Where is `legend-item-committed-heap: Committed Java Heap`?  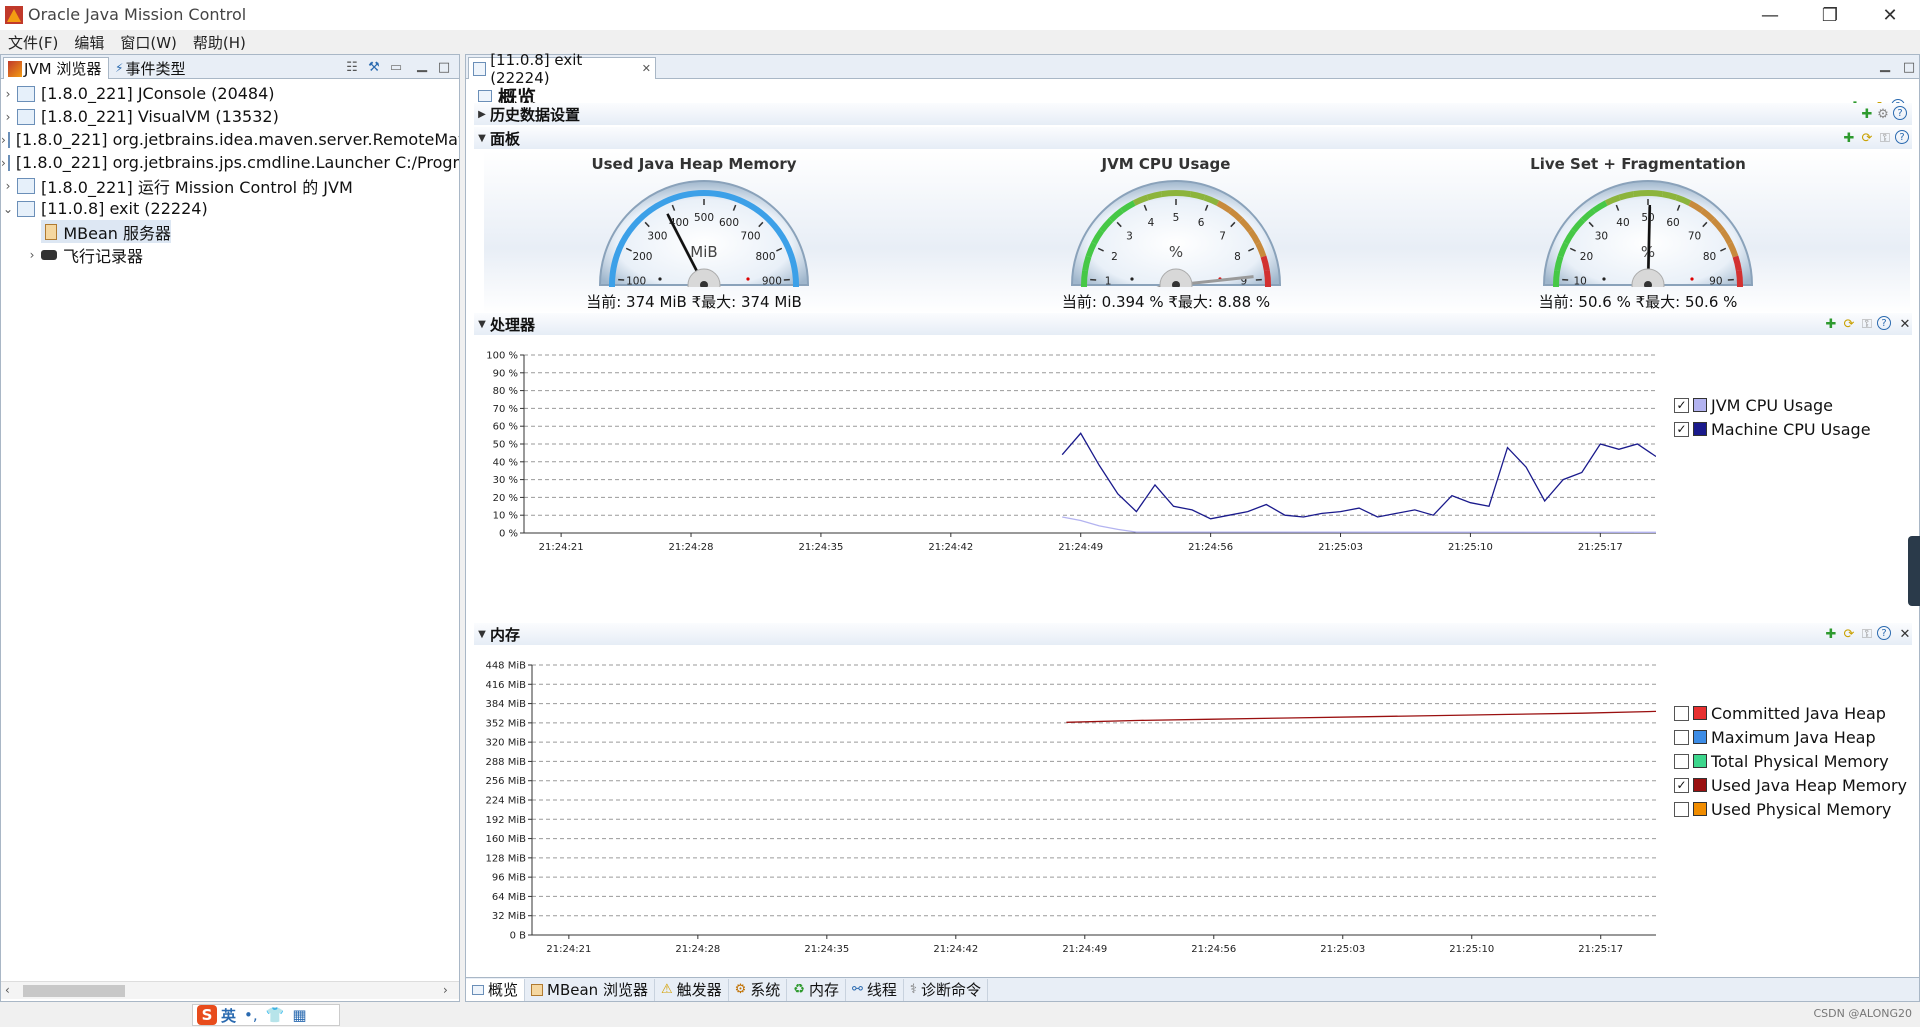
legend-item-committed-heap: Committed Java Heap is located at coordinates (1794, 713).